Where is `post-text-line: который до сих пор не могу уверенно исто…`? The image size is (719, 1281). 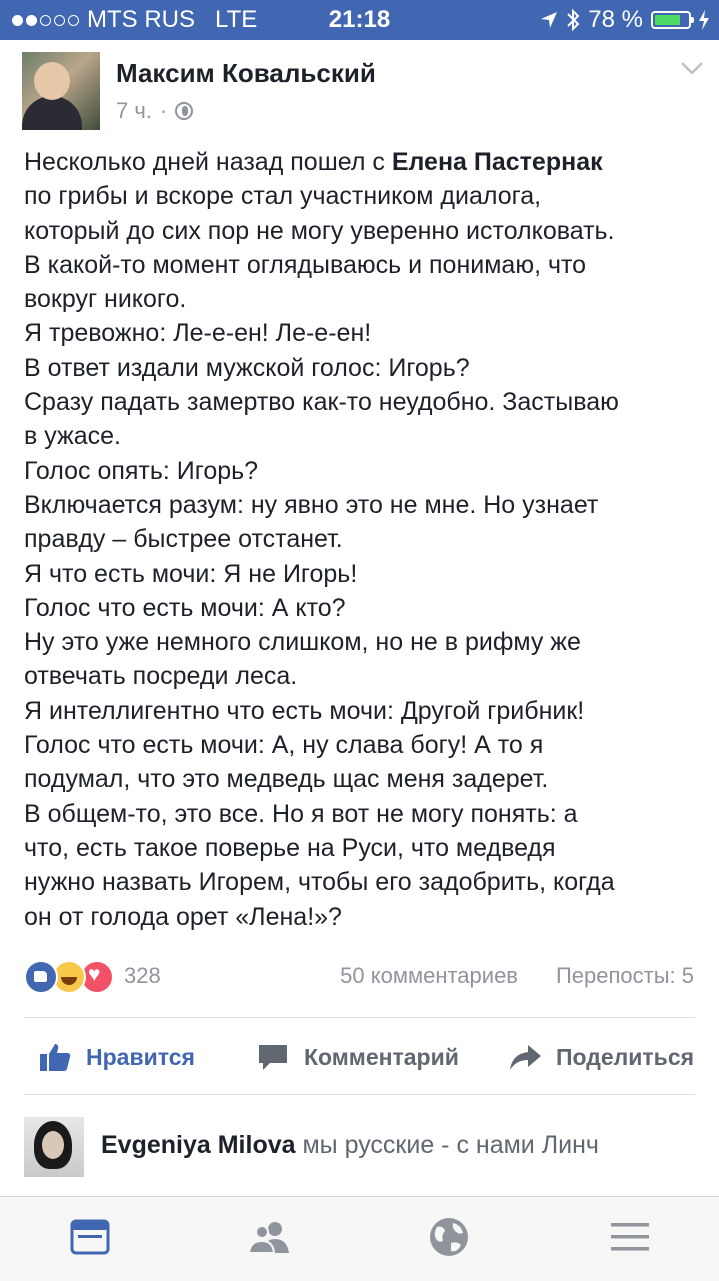
post-text-line: который до сих пор не могу уверенно исто… is located at coordinates (361, 231).